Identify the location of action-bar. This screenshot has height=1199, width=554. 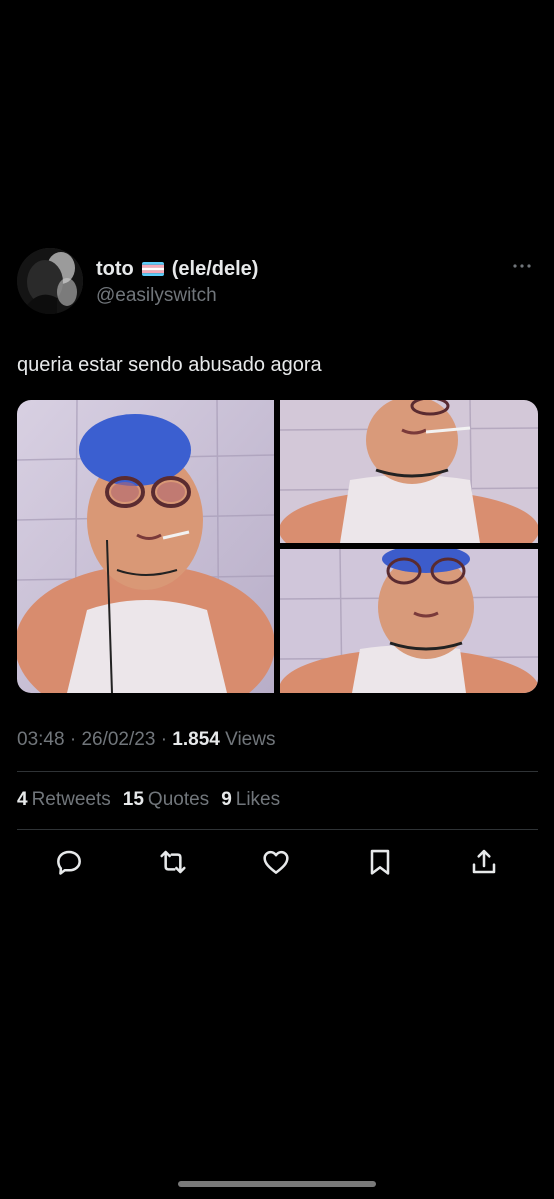
(277, 862).